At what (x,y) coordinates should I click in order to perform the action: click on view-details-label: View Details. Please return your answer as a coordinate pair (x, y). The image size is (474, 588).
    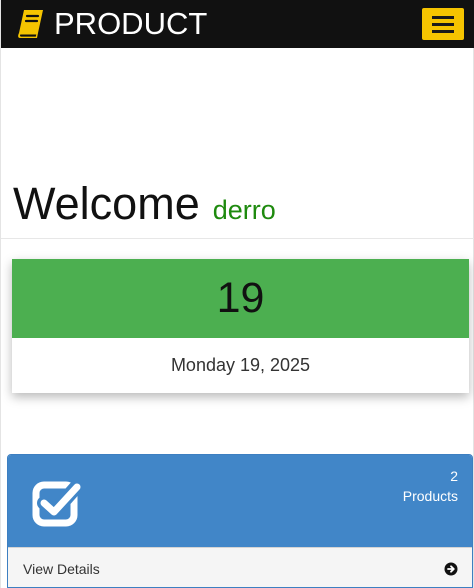
    Looking at the image, I should click on (61, 568).